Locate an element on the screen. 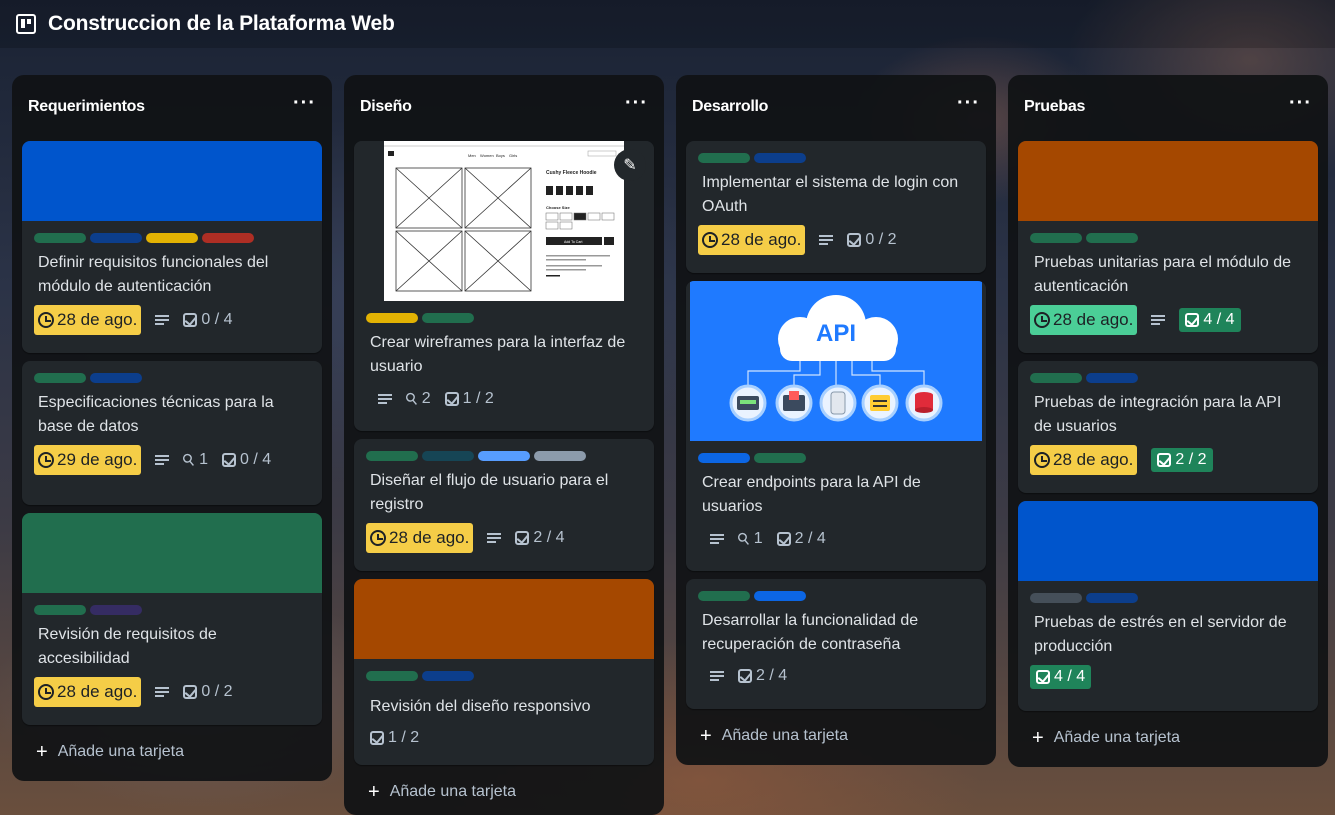  list-title: Requerimientos is located at coordinates (86, 107).